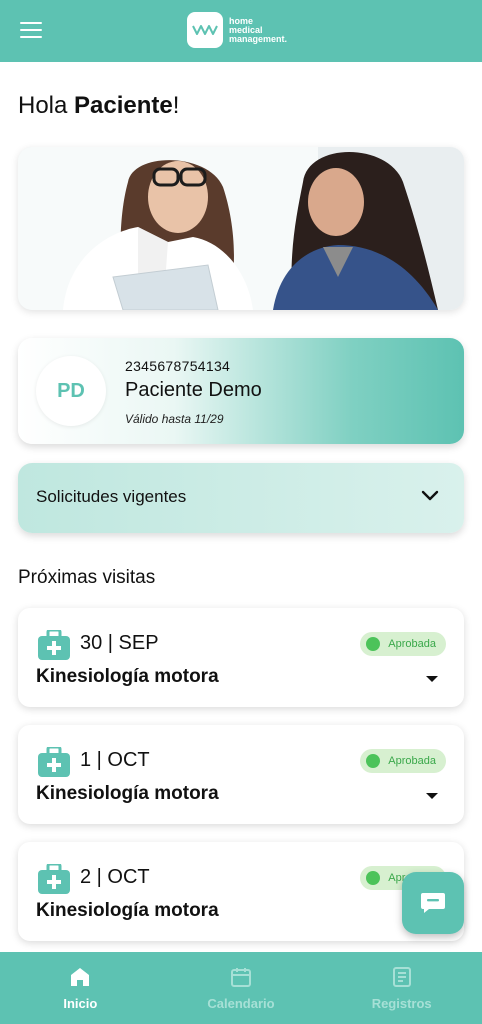 This screenshot has width=482, height=1024. What do you see at coordinates (241, 1003) in the screenshot?
I see `nav-label-calendario: Calendario` at bounding box center [241, 1003].